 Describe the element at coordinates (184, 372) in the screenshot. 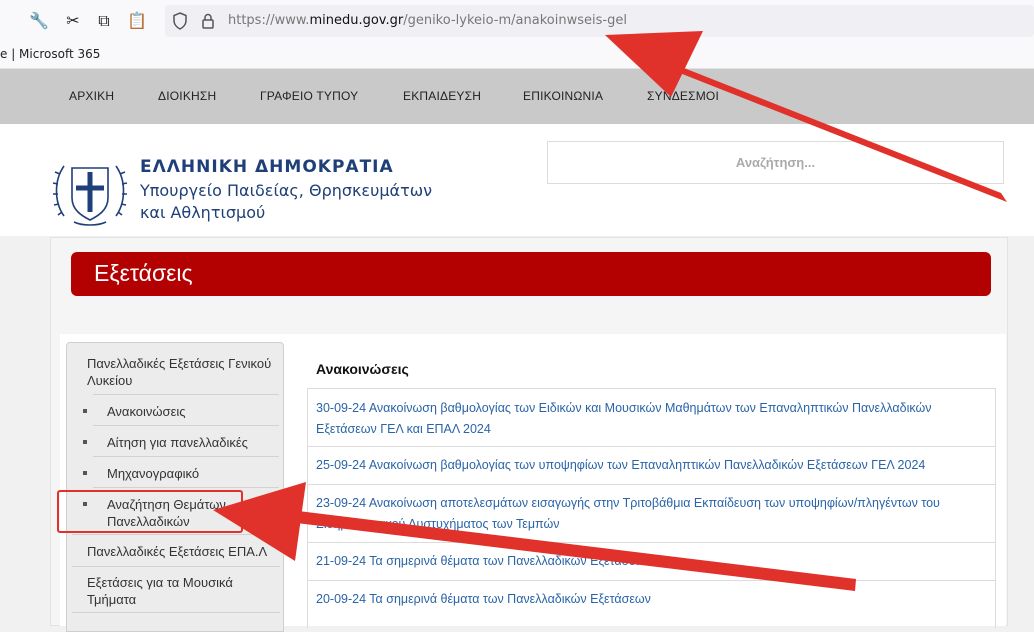

I see `sidebar-item-panhellenic-gel: Πανελλαδικές Εξετάσεις Γενικού Λυκείου` at that location.